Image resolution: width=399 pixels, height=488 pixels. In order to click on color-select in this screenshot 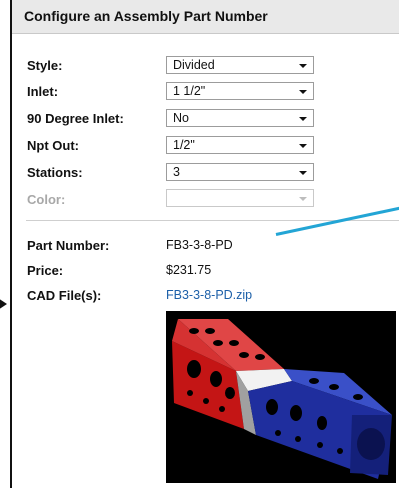, I will do `click(240, 198)`.